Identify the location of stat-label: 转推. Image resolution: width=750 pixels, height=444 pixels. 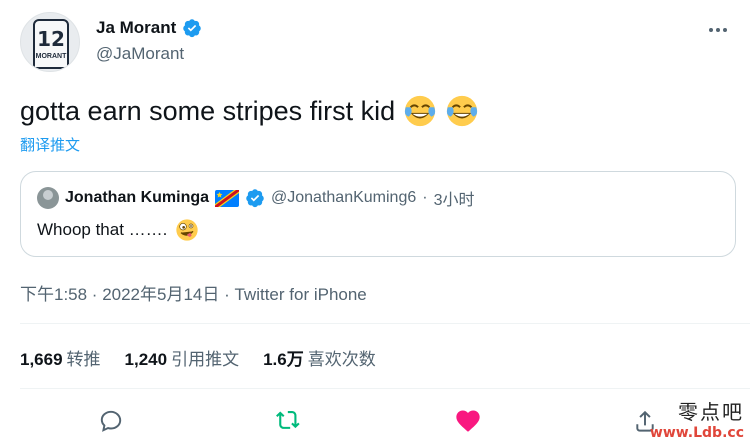
(83, 359).